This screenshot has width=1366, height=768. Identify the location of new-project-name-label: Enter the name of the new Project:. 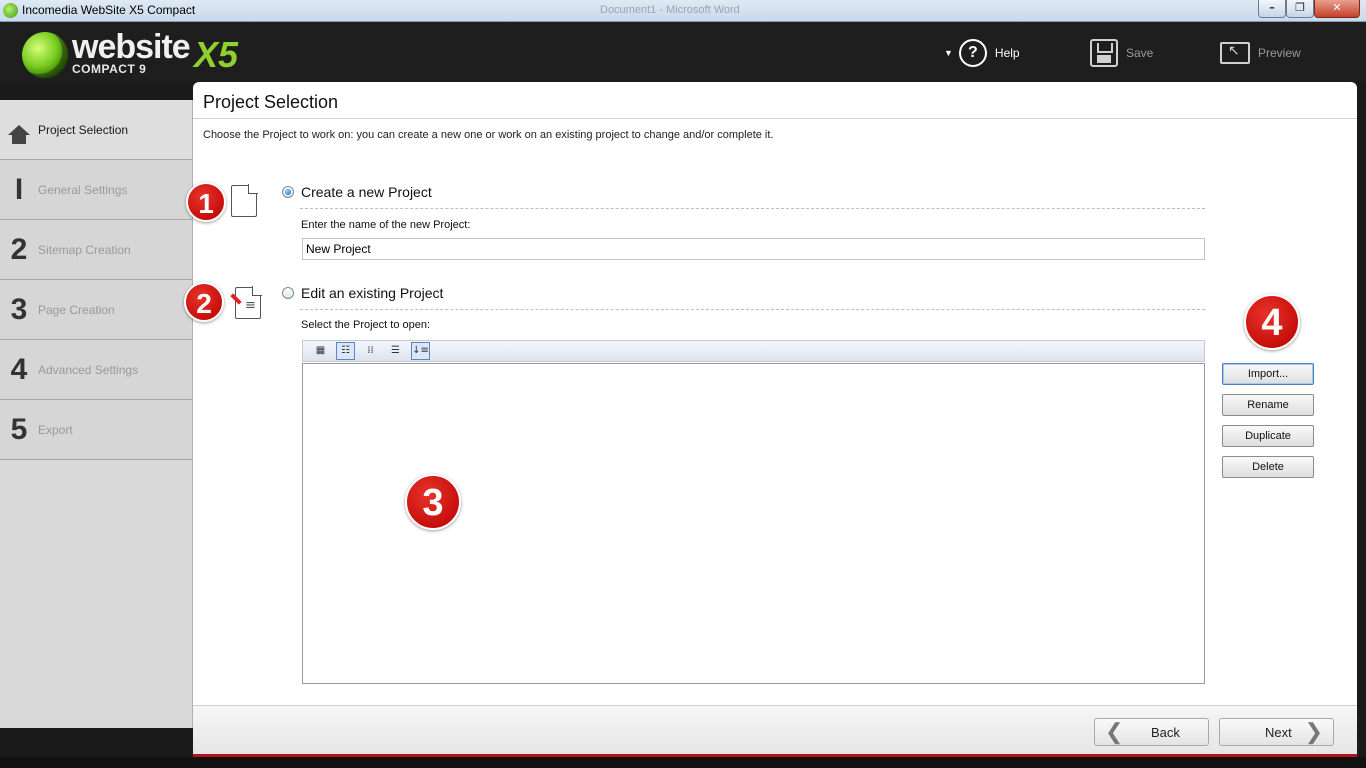
(386, 225).